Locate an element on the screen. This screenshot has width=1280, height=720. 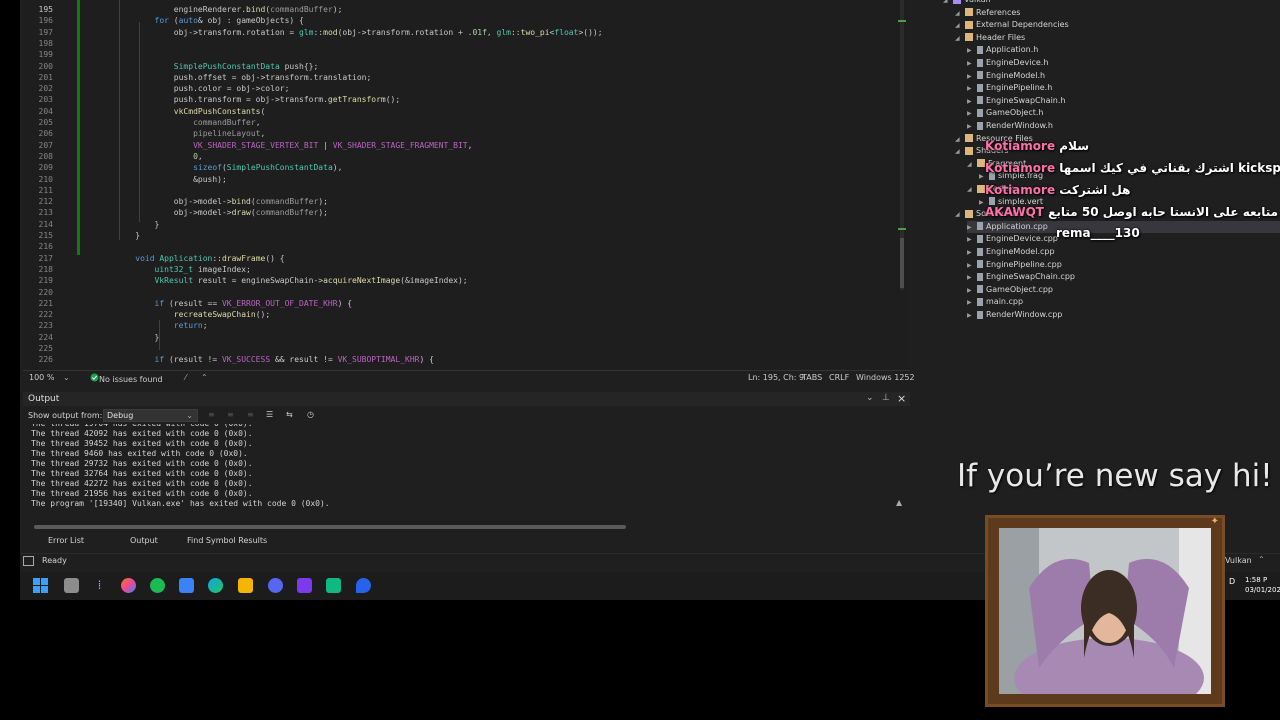
dropdown-chevron-icon: ⌄ is located at coordinates (870, 398).